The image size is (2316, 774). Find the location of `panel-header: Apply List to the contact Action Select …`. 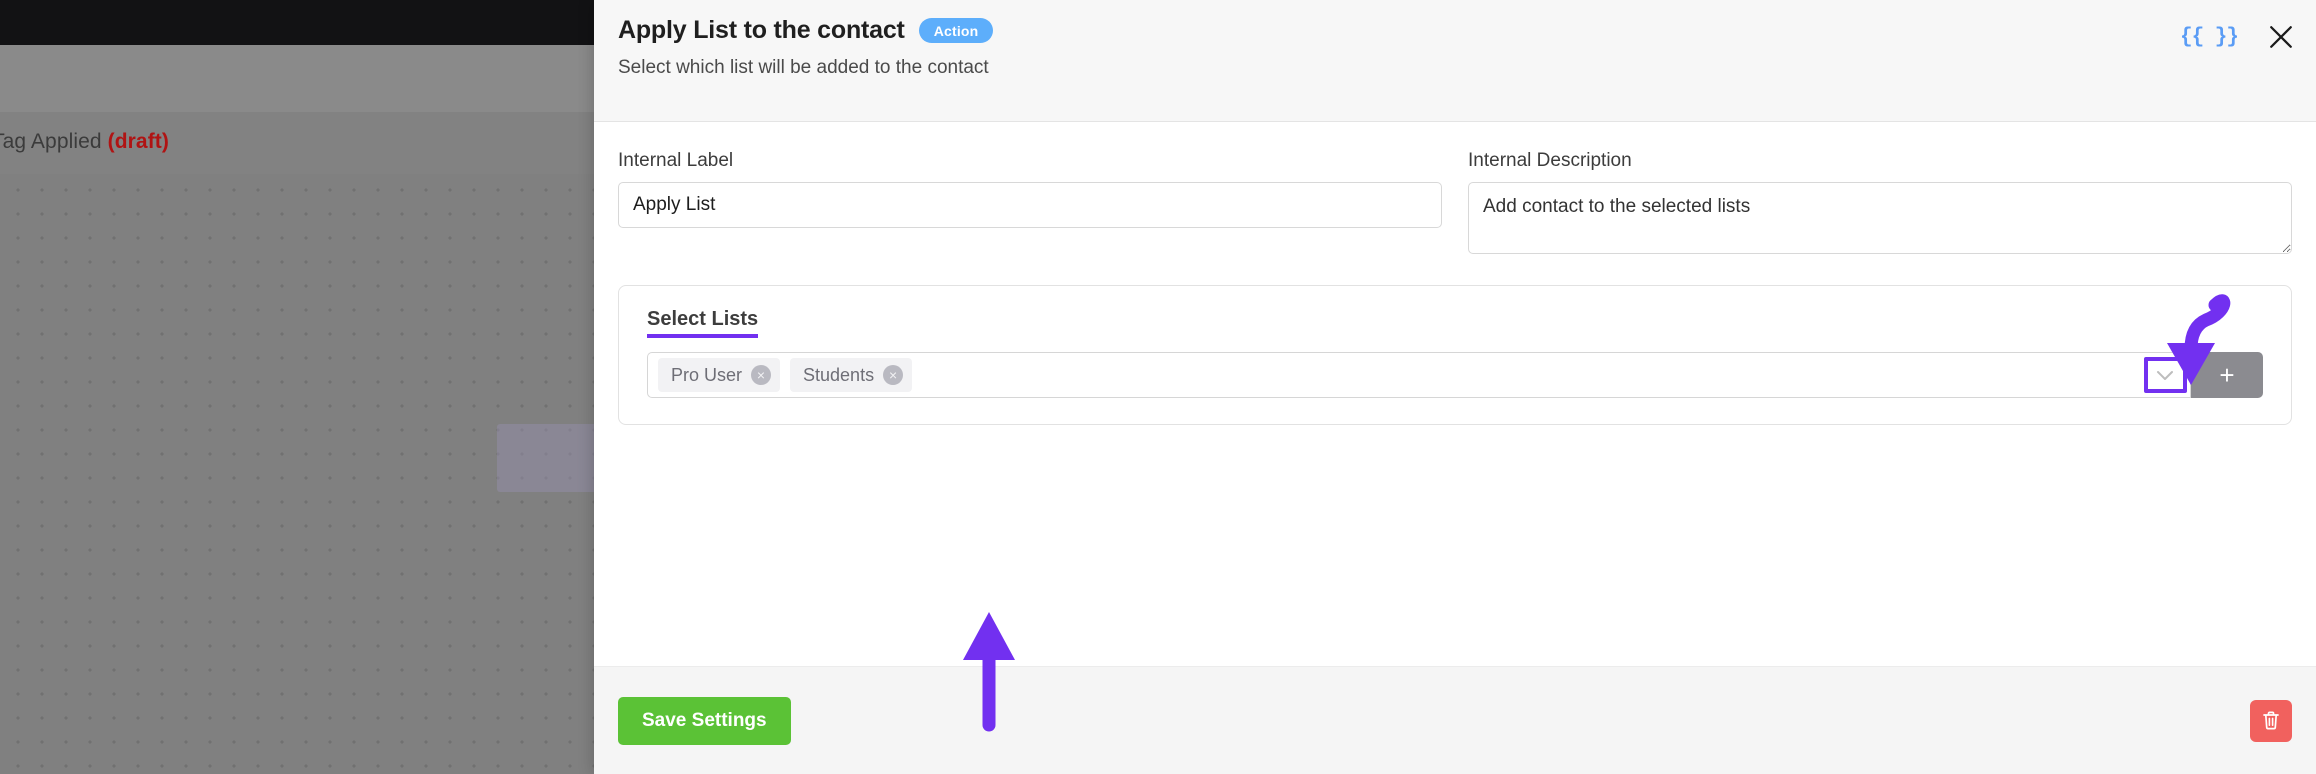

panel-header: Apply List to the contact Action Select … is located at coordinates (1455, 61).